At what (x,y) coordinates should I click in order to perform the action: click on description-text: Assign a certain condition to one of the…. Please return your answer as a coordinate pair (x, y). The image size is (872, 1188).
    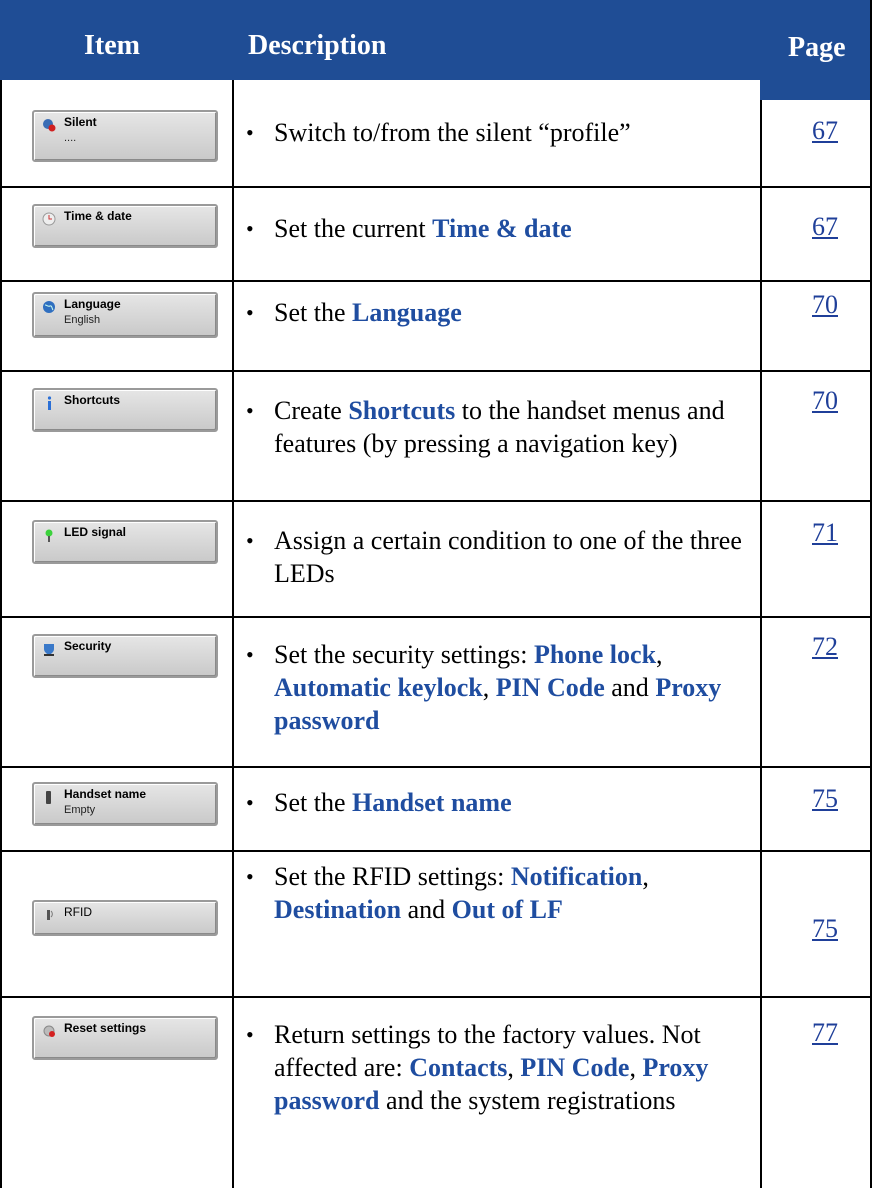
    Looking at the image, I should click on (508, 557).